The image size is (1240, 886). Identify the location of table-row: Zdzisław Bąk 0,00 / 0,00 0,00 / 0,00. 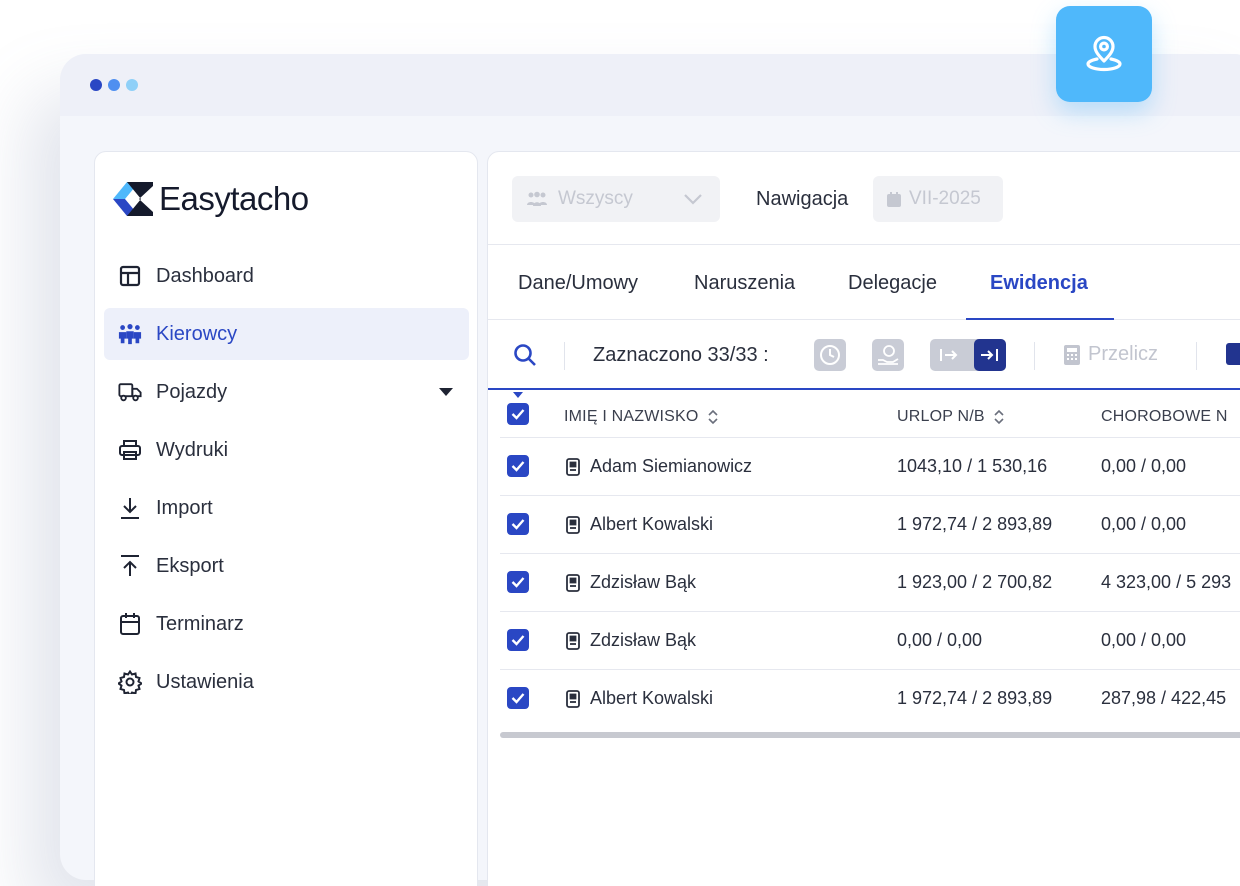
(870, 641).